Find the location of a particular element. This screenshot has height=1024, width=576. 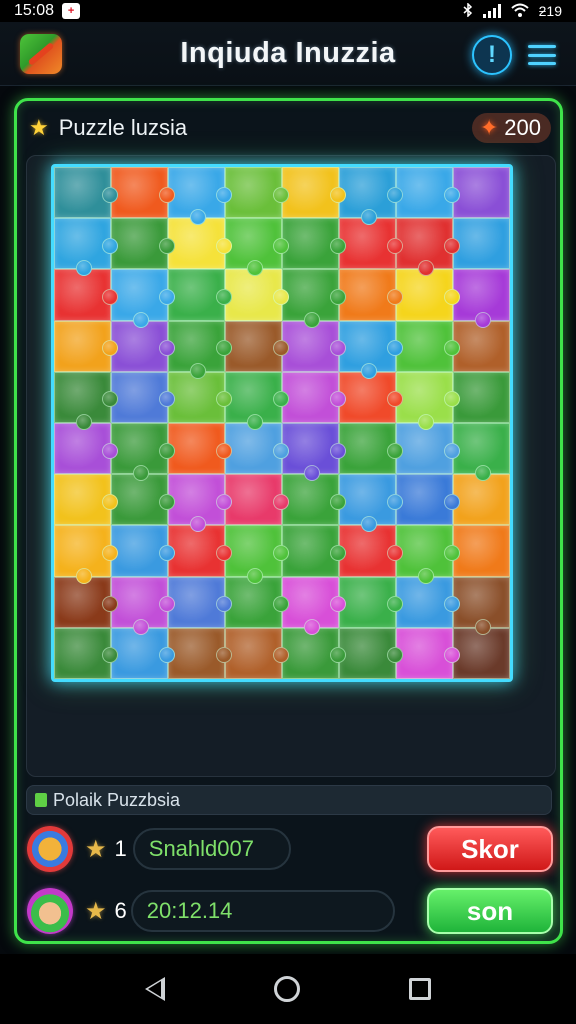

info-button: ! is located at coordinates (492, 55).